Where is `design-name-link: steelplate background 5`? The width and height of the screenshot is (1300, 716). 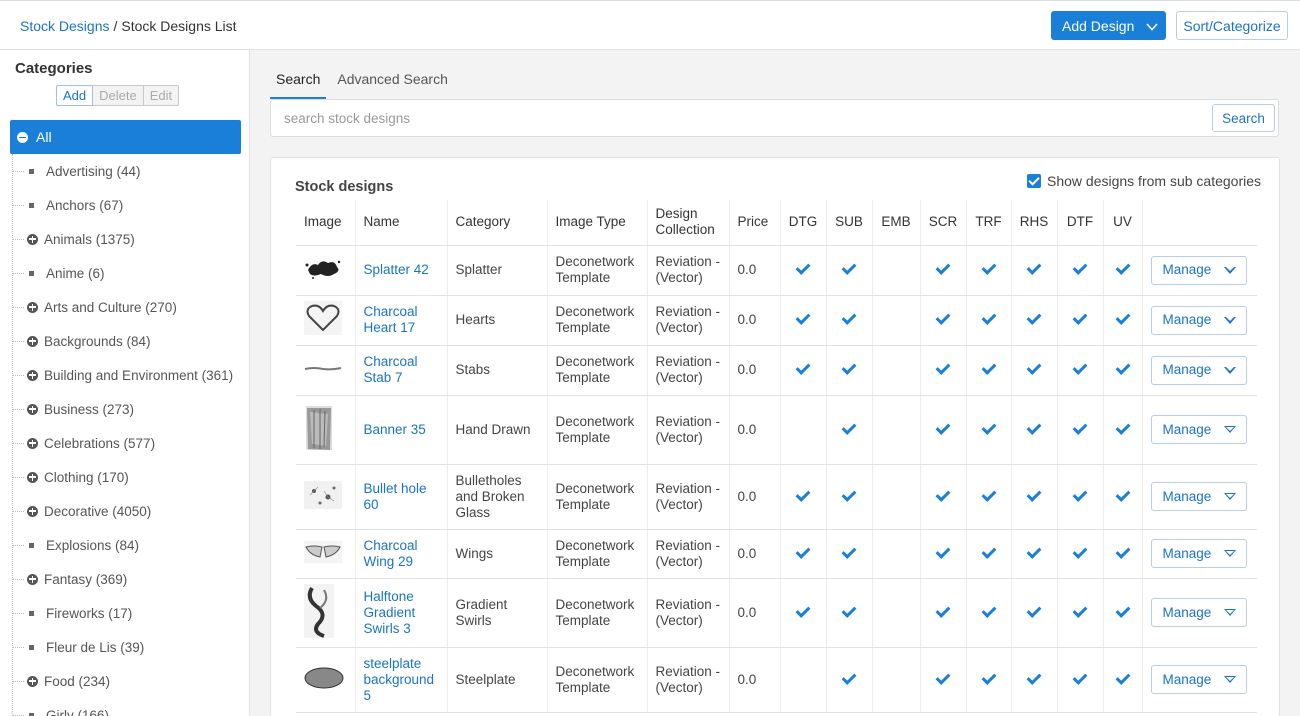
design-name-link: steelplate background 5 is located at coordinates (401, 680).